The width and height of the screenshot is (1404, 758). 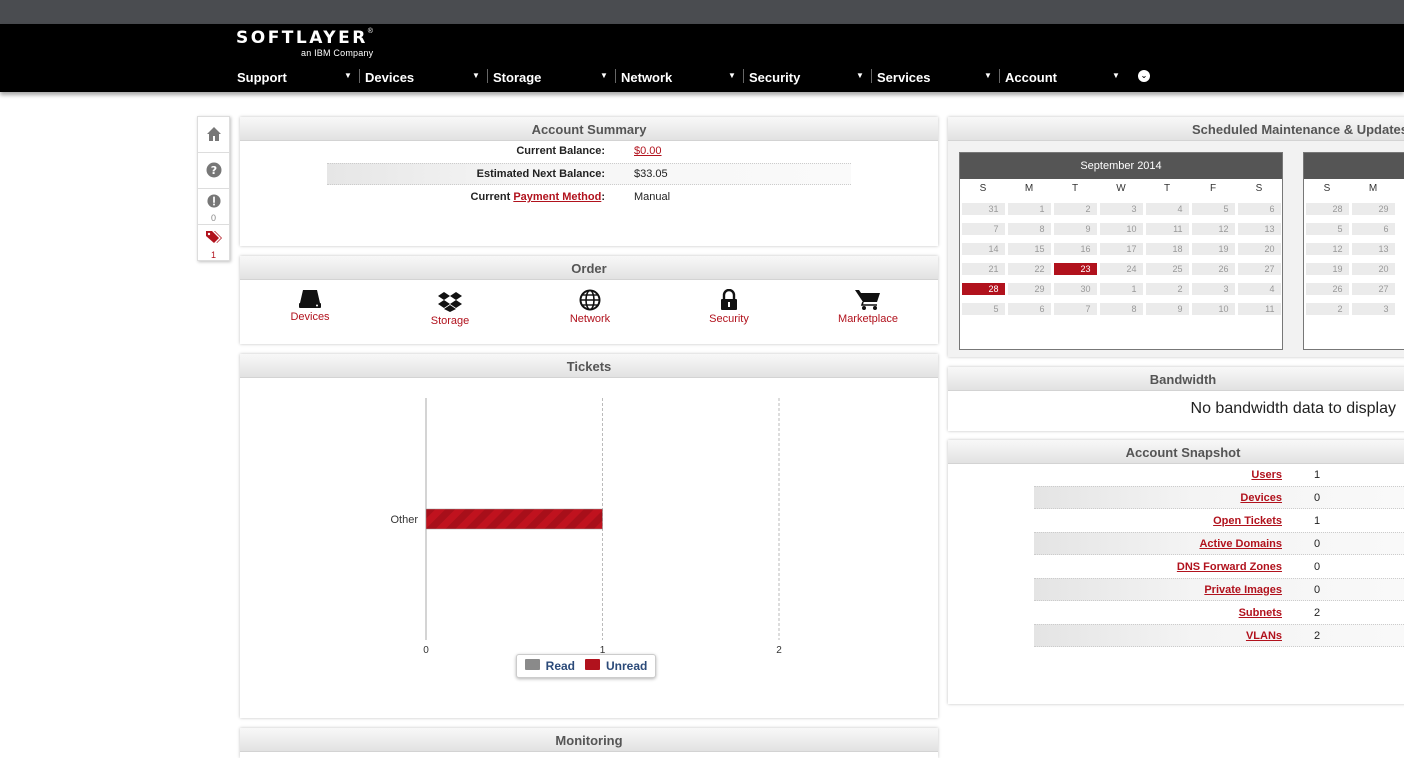 What do you see at coordinates (1247, 521) in the screenshot?
I see `snapshot-link: Open Tickets` at bounding box center [1247, 521].